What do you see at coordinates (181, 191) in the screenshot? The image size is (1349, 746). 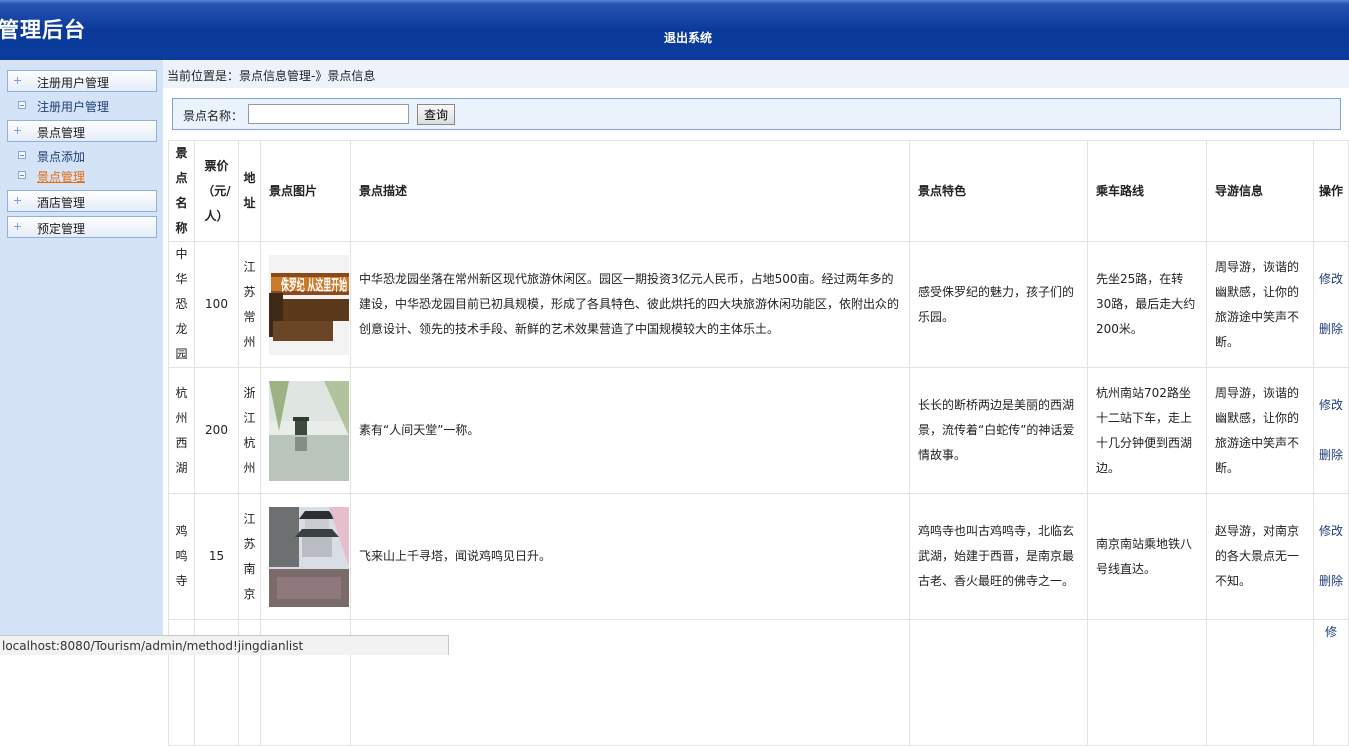 I see `column-header-name: 景点名称` at bounding box center [181, 191].